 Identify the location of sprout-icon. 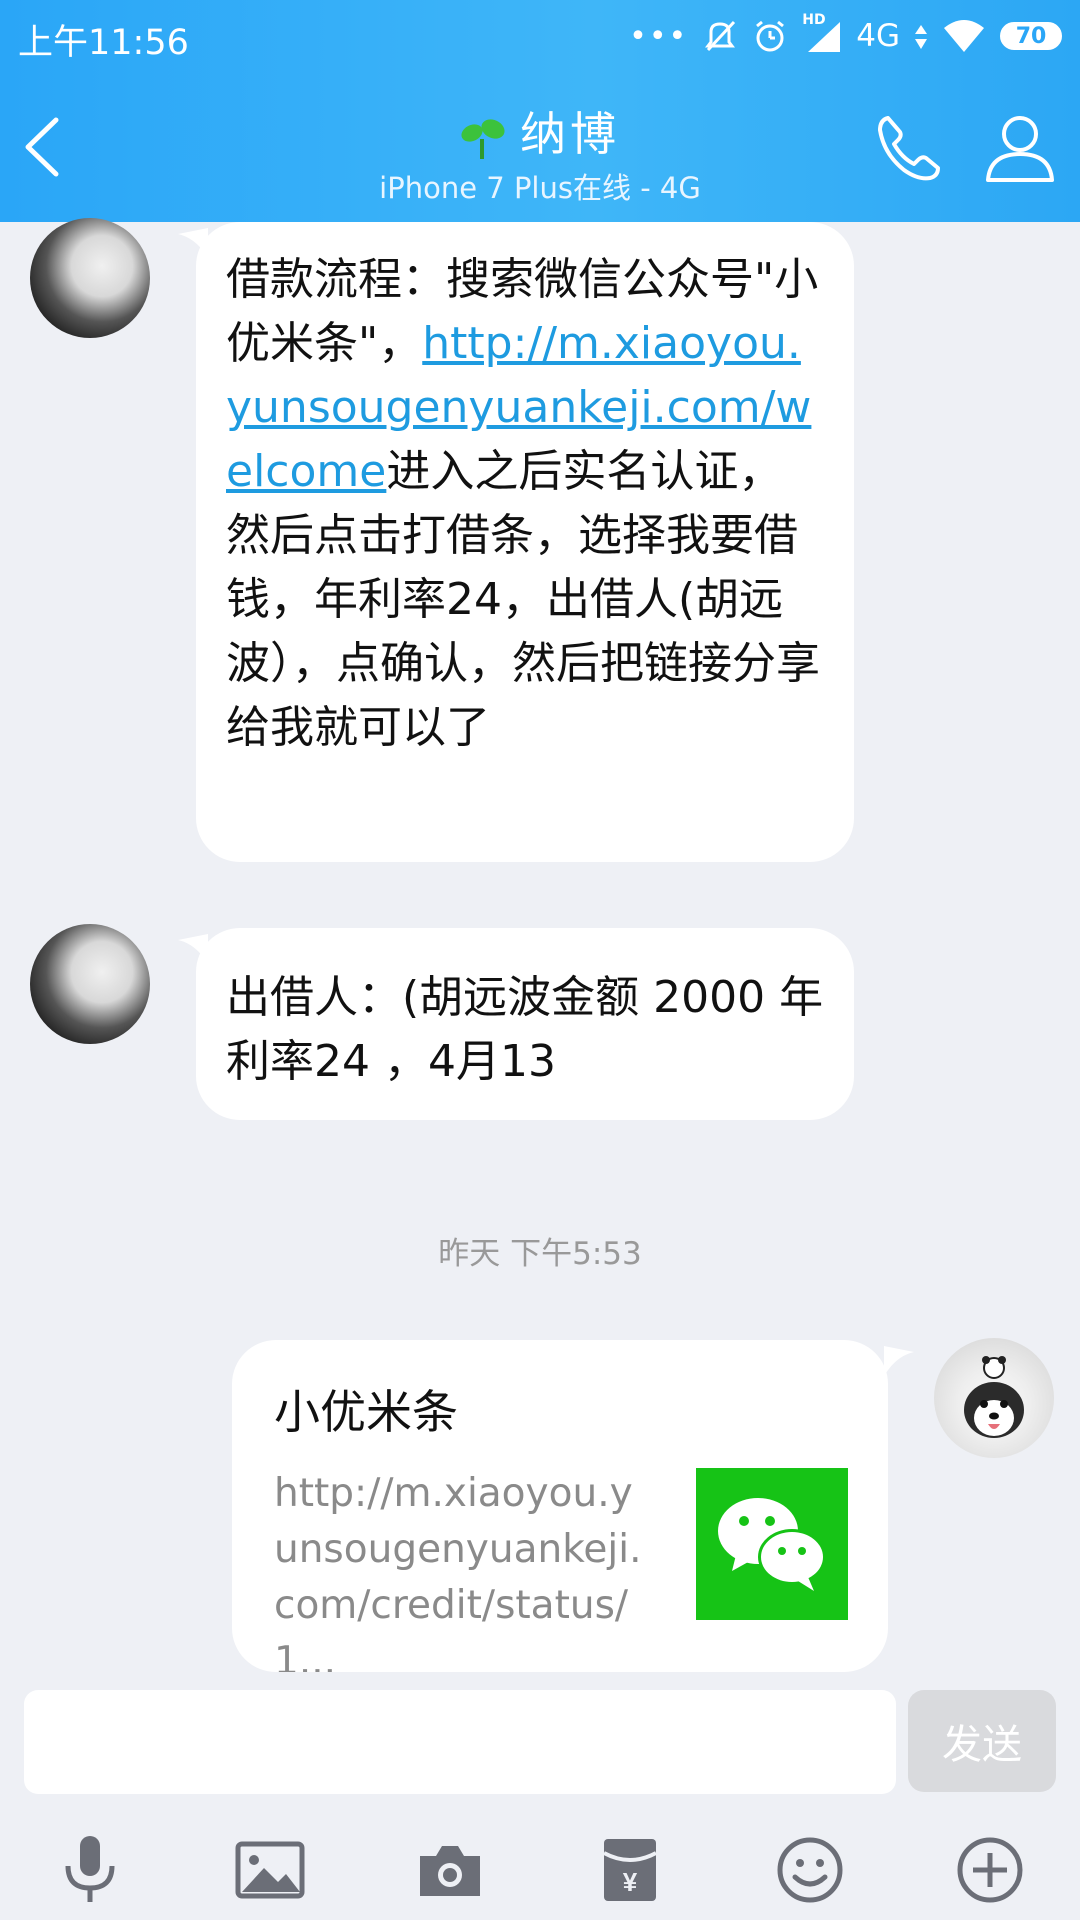
(483, 138).